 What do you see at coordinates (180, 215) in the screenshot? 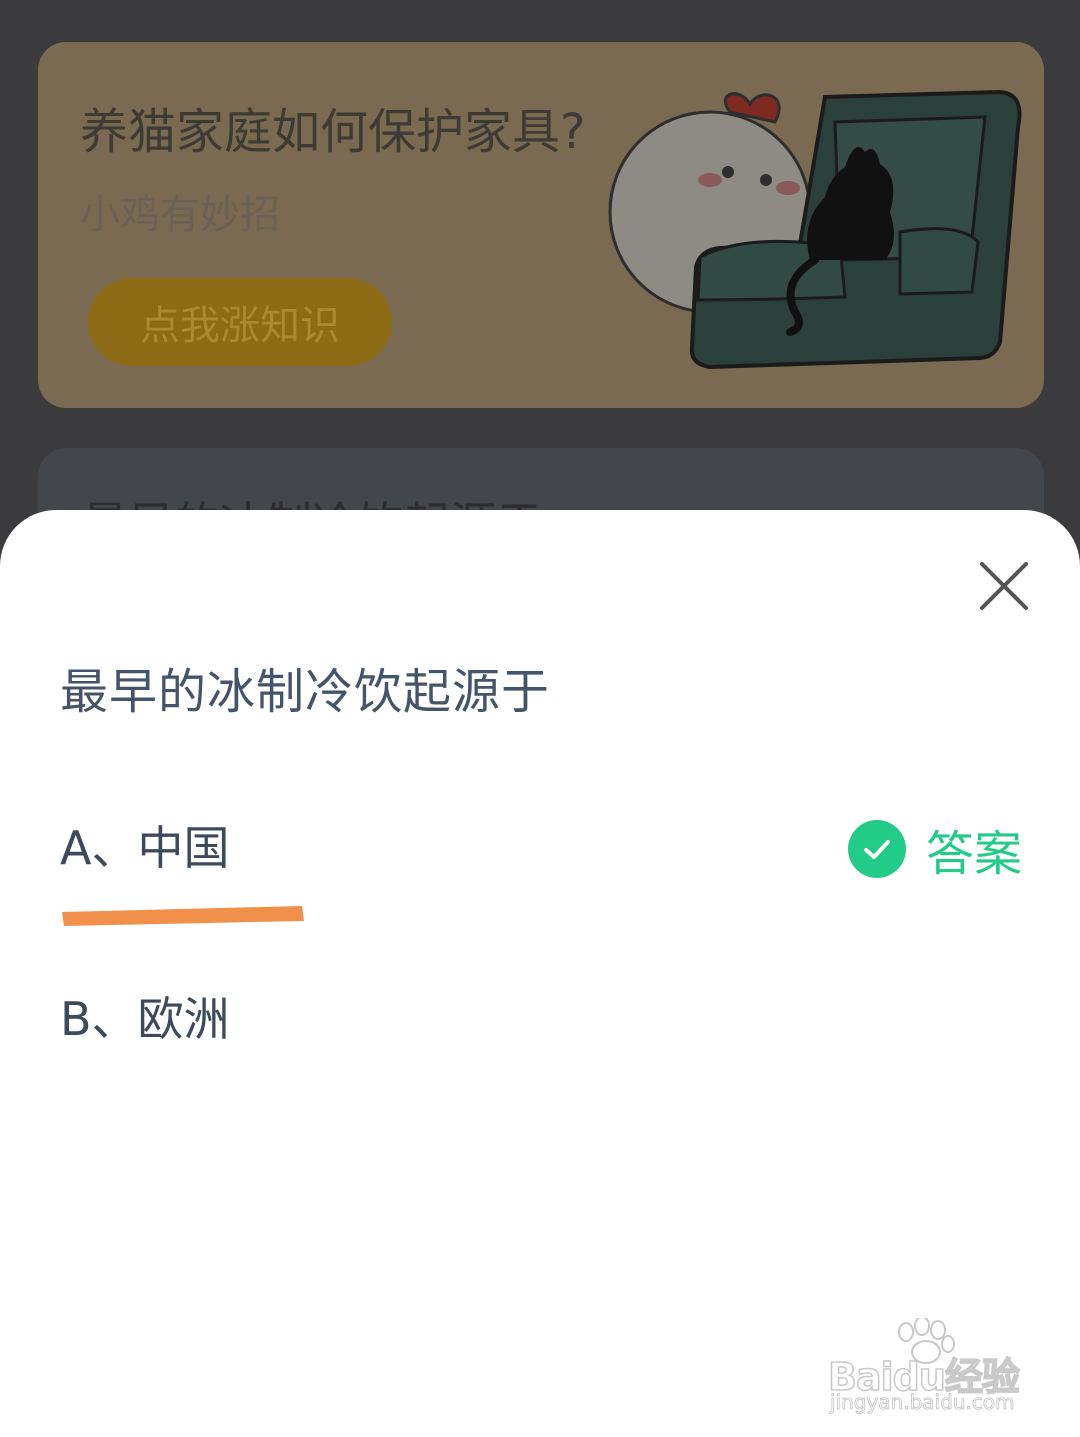
I see `promo-subtitle: 小鸡有妙招` at bounding box center [180, 215].